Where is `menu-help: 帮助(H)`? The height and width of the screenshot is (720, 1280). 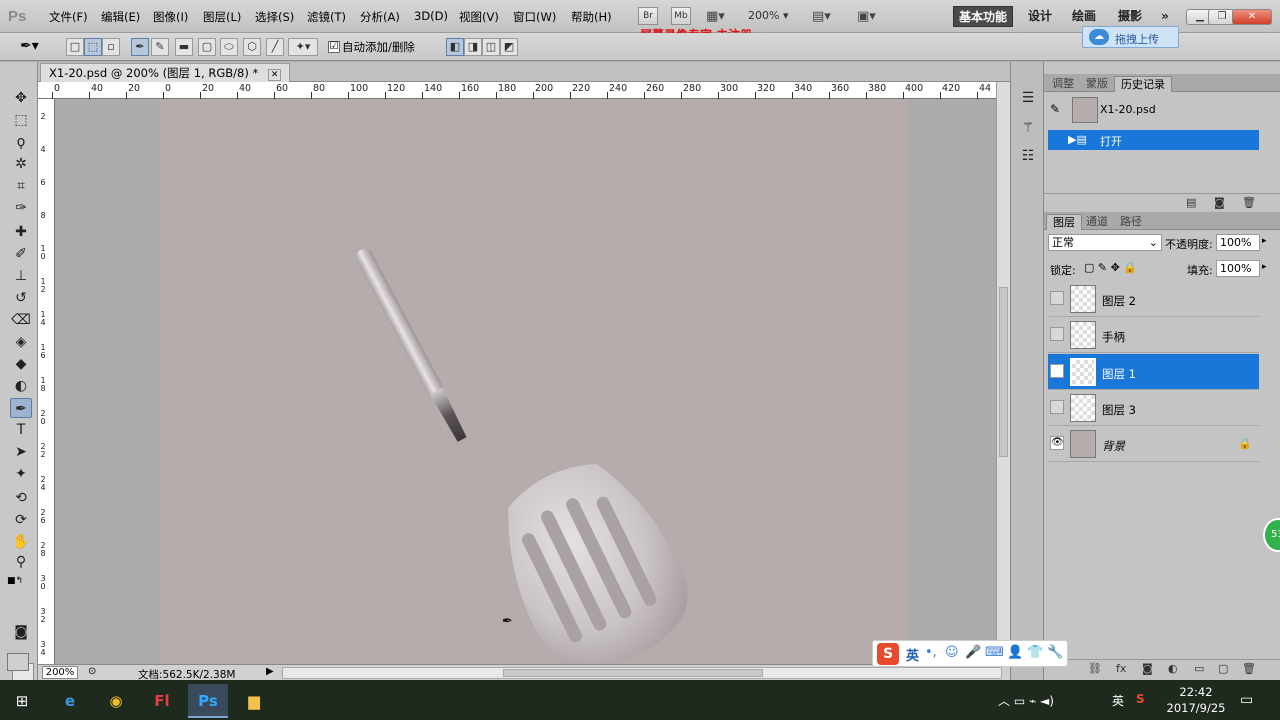
menu-help: 帮助(H) is located at coordinates (591, 17).